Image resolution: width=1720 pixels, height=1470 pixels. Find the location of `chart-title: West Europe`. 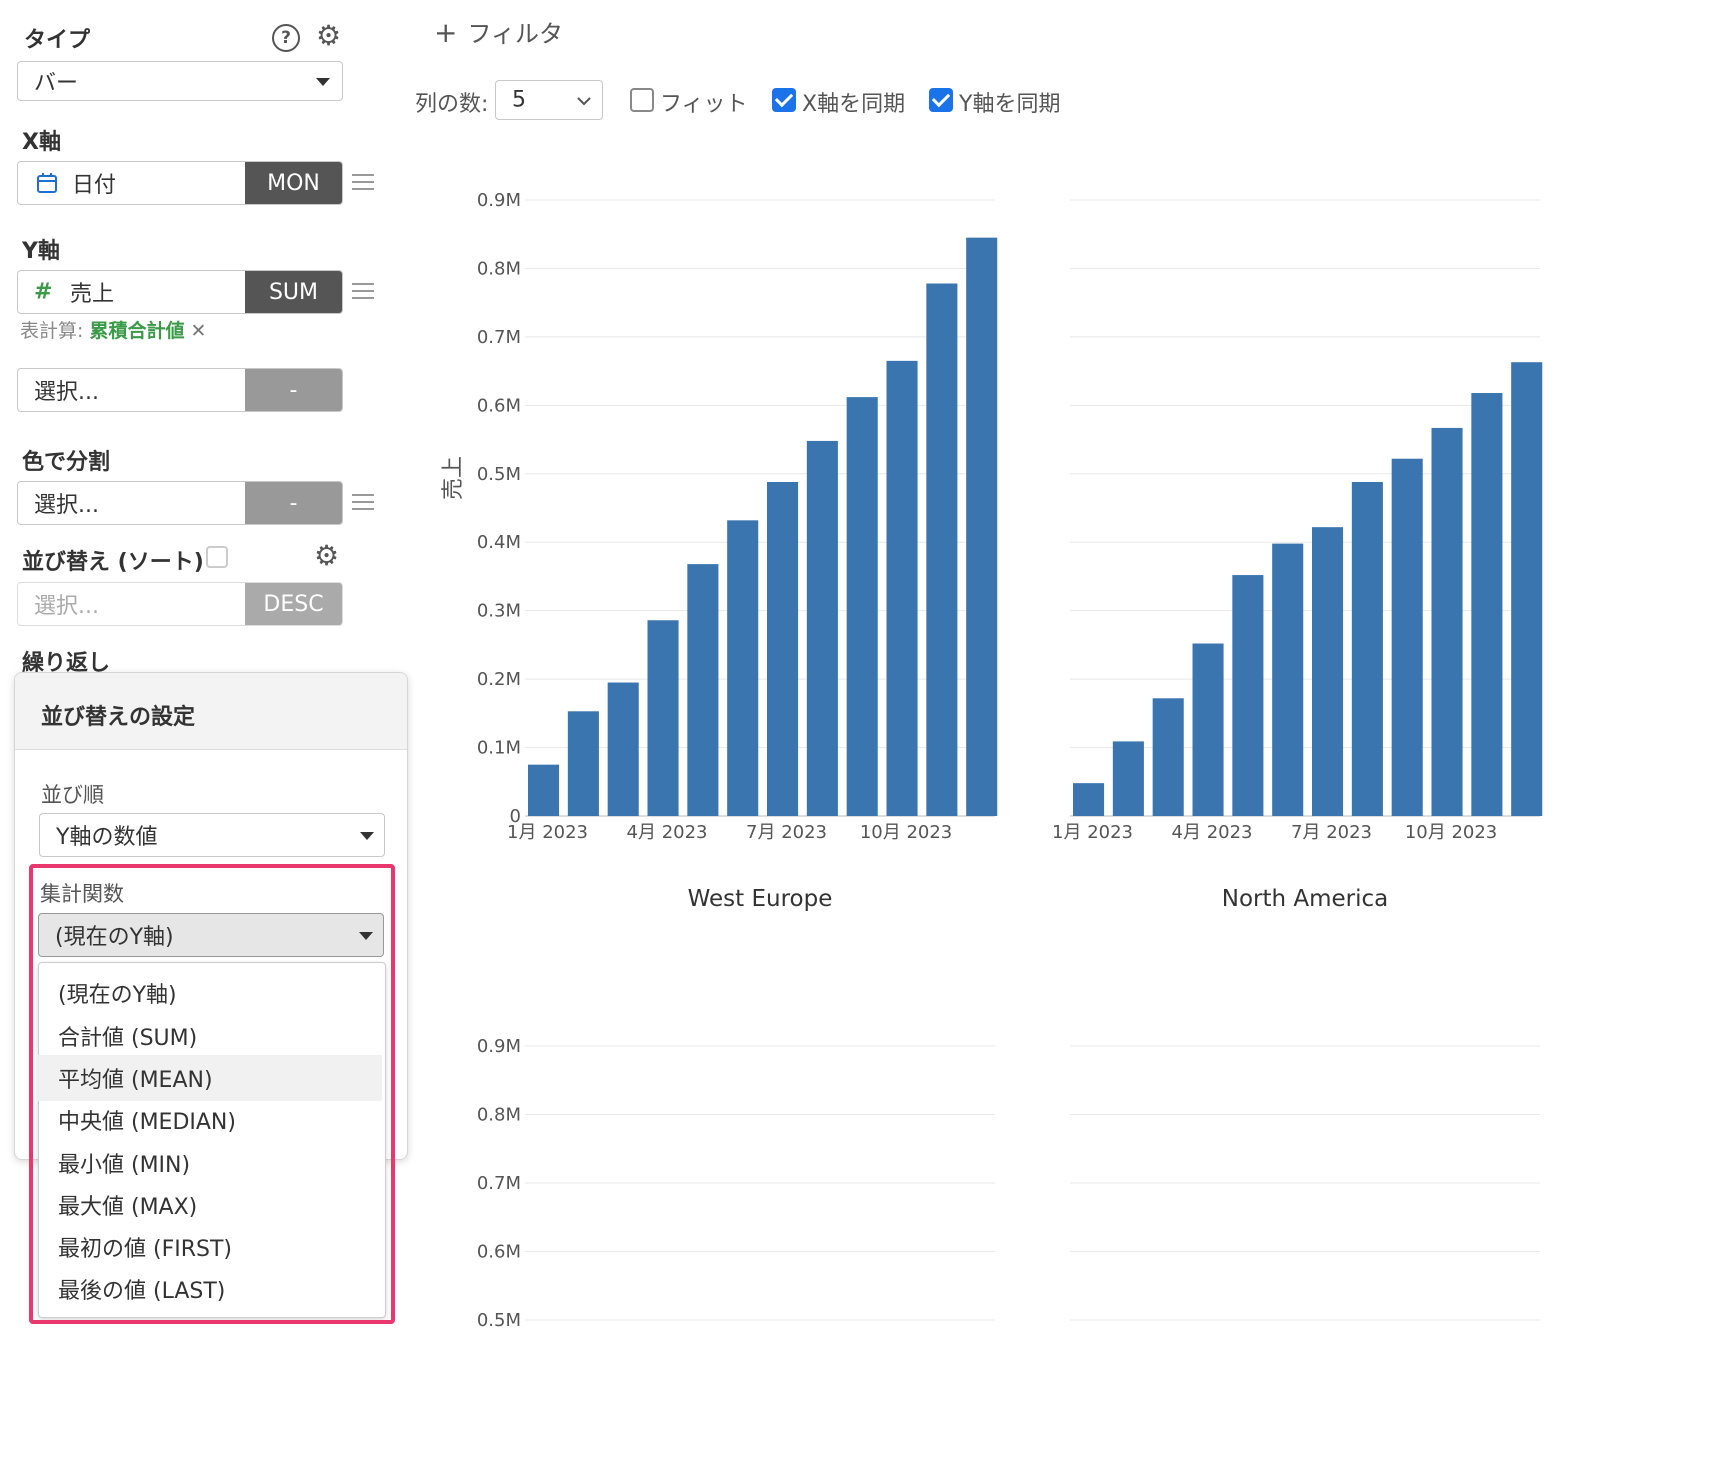

chart-title: West Europe is located at coordinates (760, 899).